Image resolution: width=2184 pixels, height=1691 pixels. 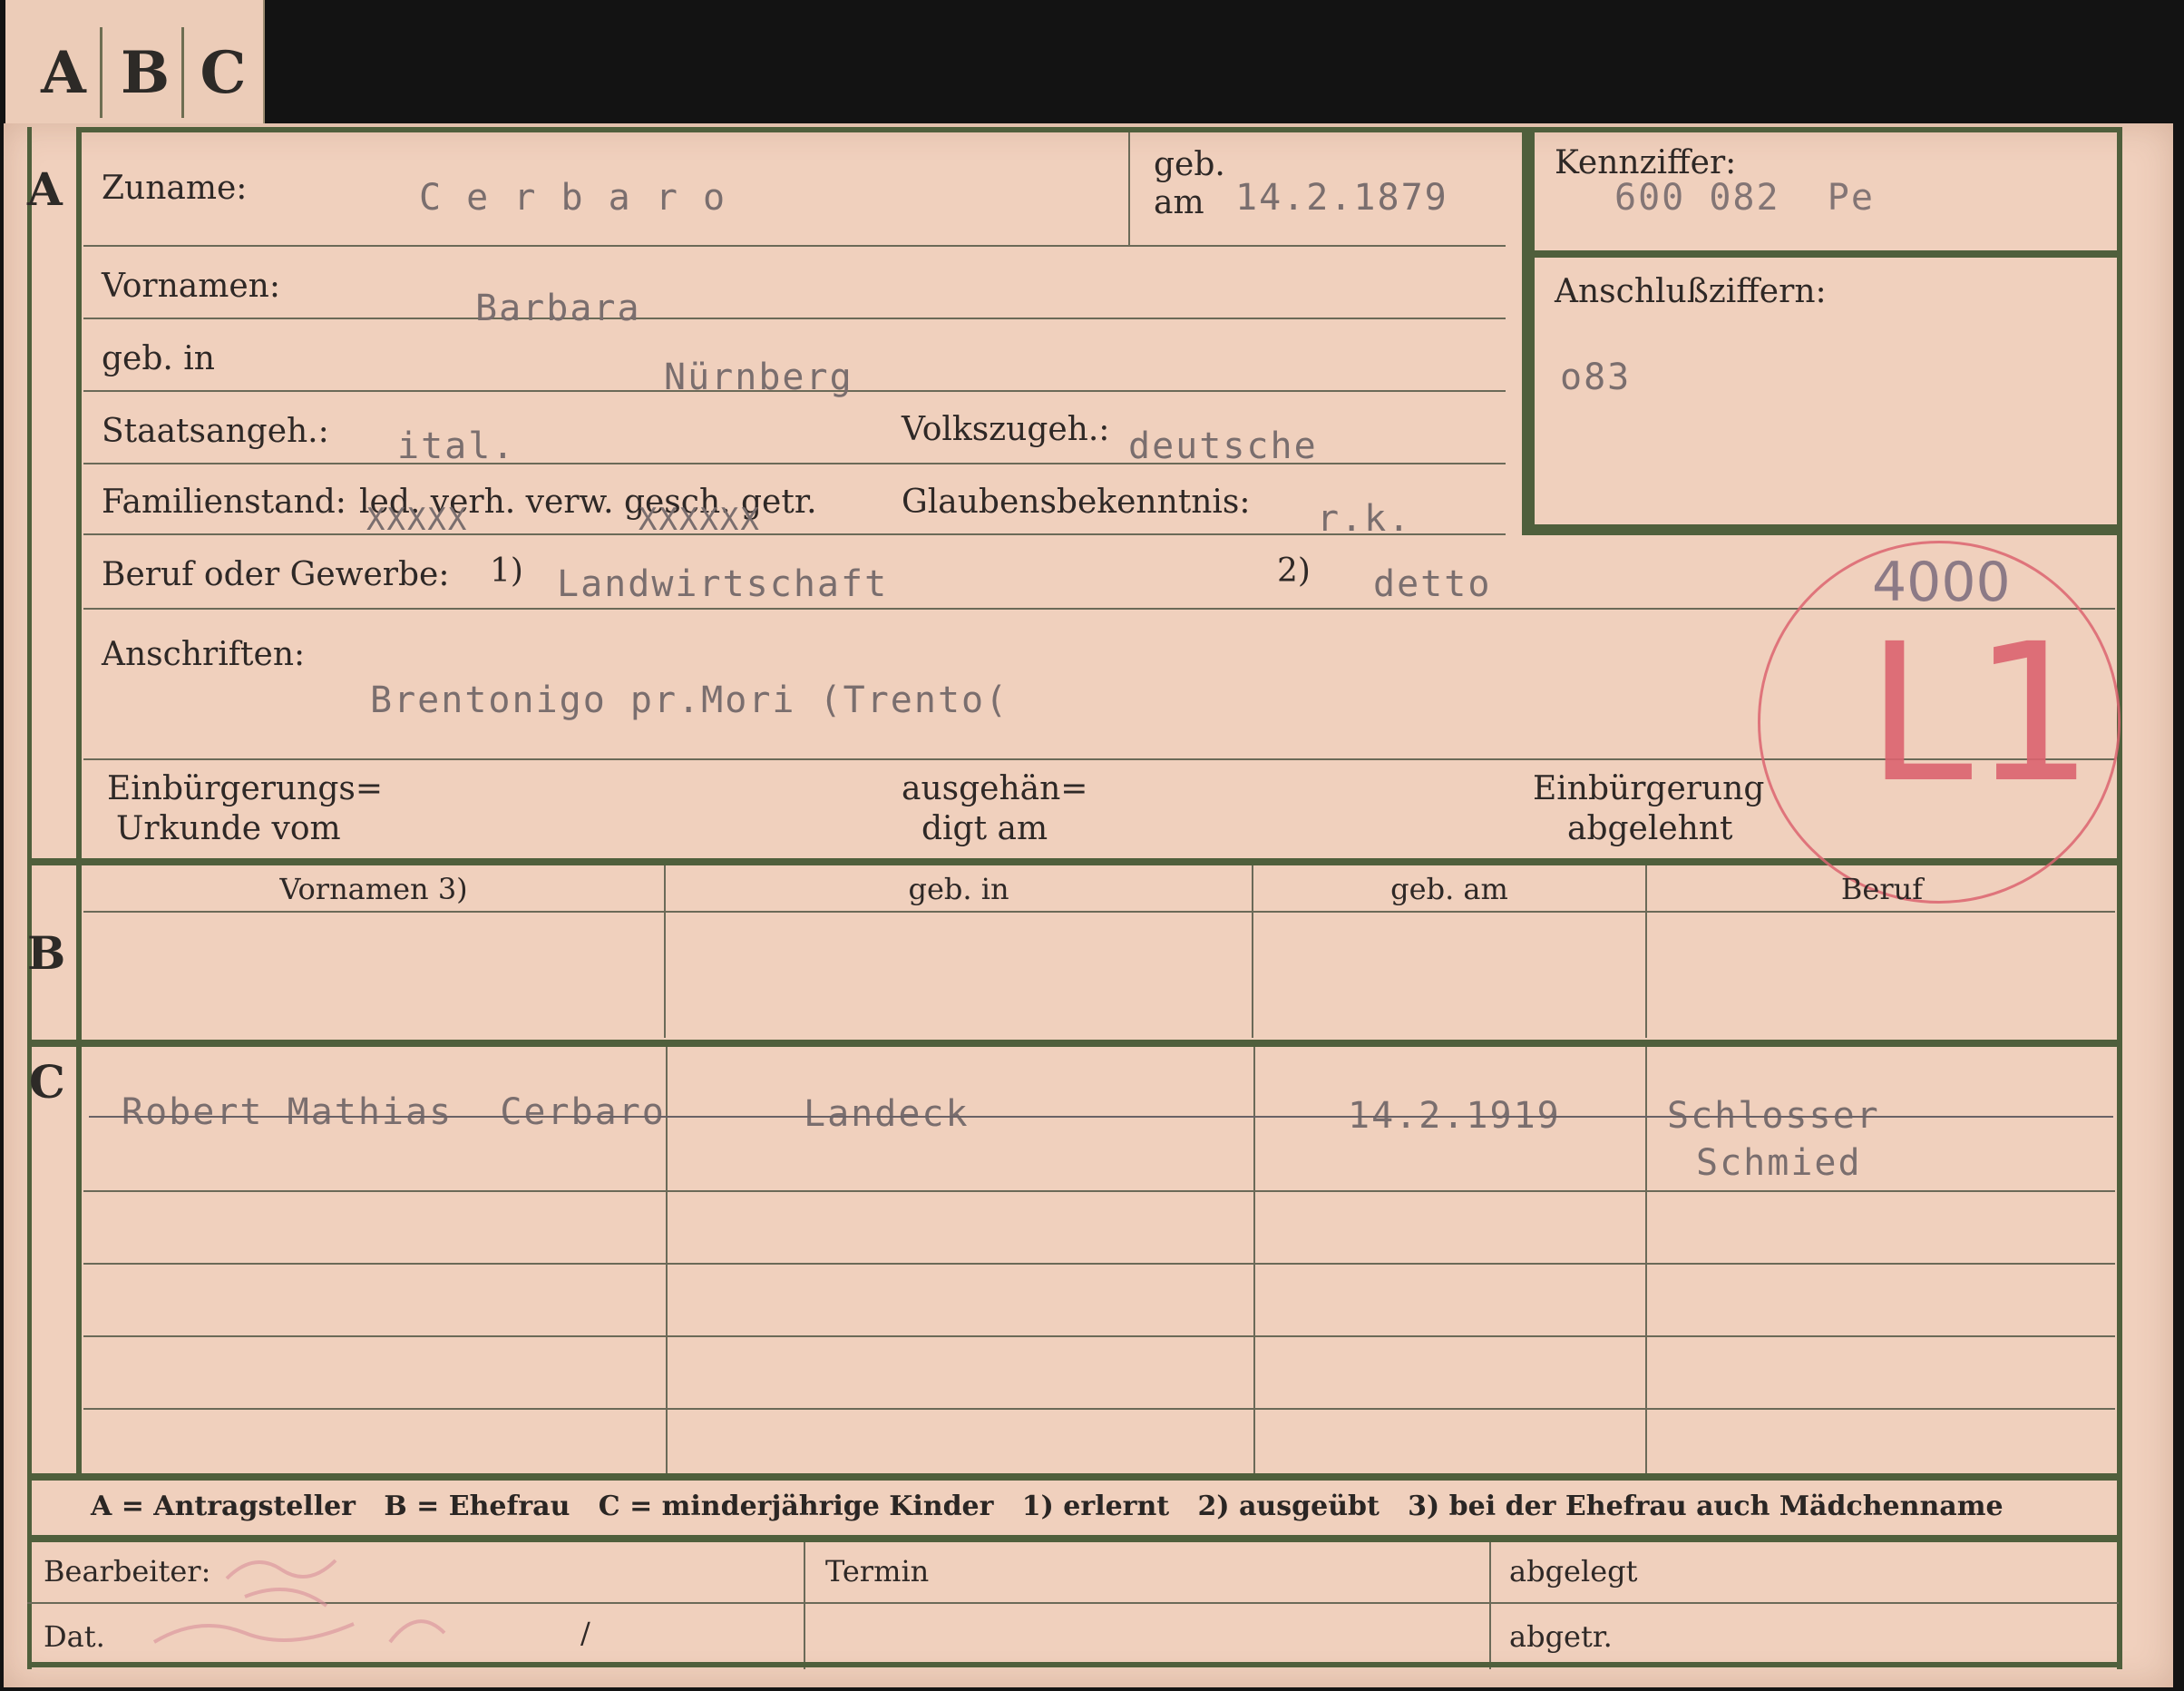 I want to click on left-border, so click(x=29, y=898).